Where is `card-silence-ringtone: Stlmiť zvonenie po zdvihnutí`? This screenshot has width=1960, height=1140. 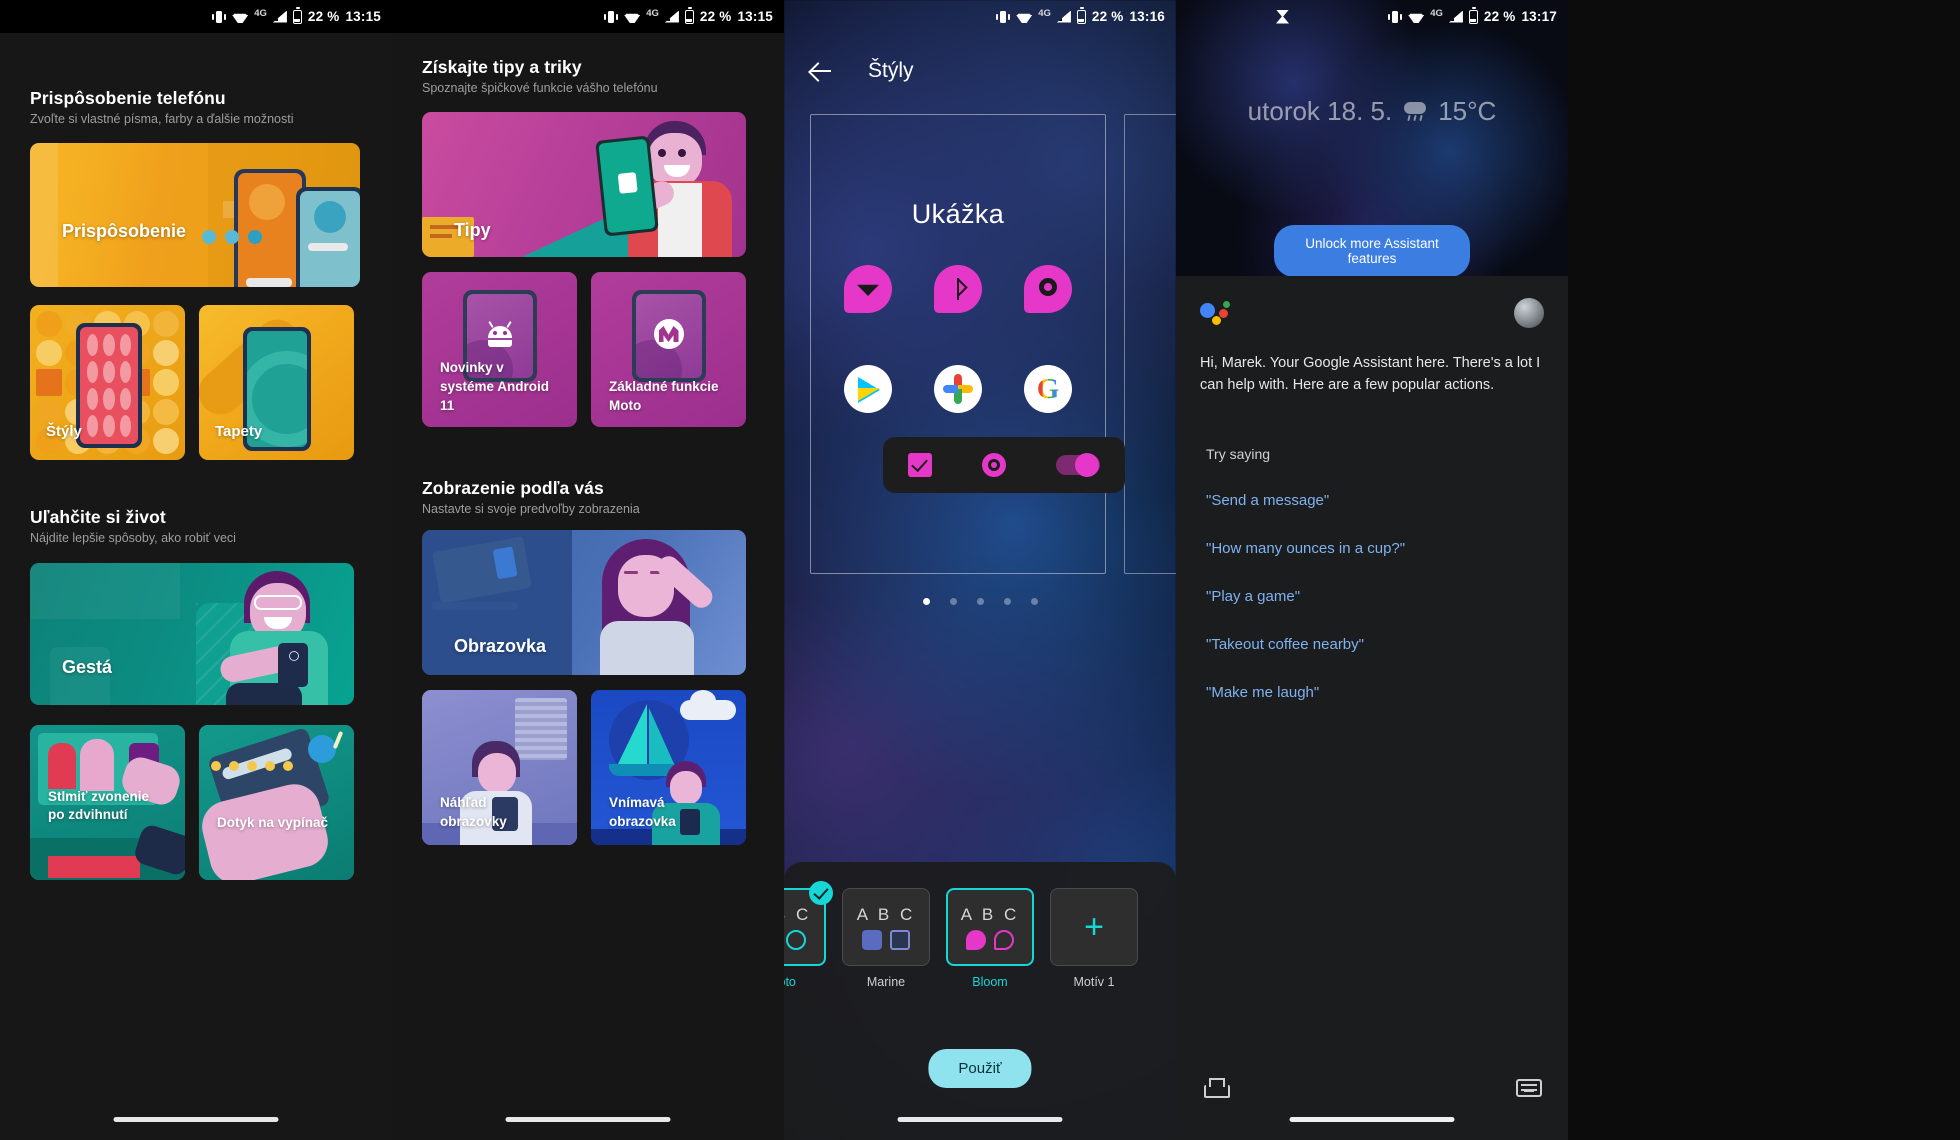 card-silence-ringtone: Stlmiť zvonenie po zdvihnutí is located at coordinates (107, 802).